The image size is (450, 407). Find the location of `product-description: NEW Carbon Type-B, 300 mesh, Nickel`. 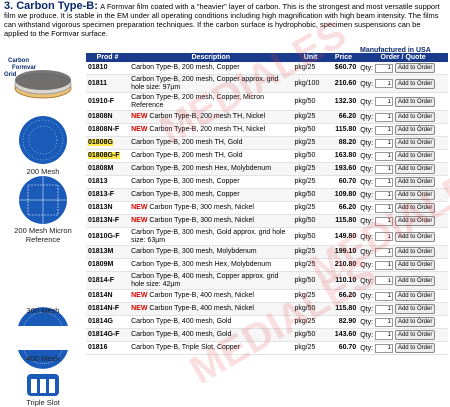

product-description: NEW Carbon Type-B, 300 mesh, Nickel is located at coordinates (211, 208).